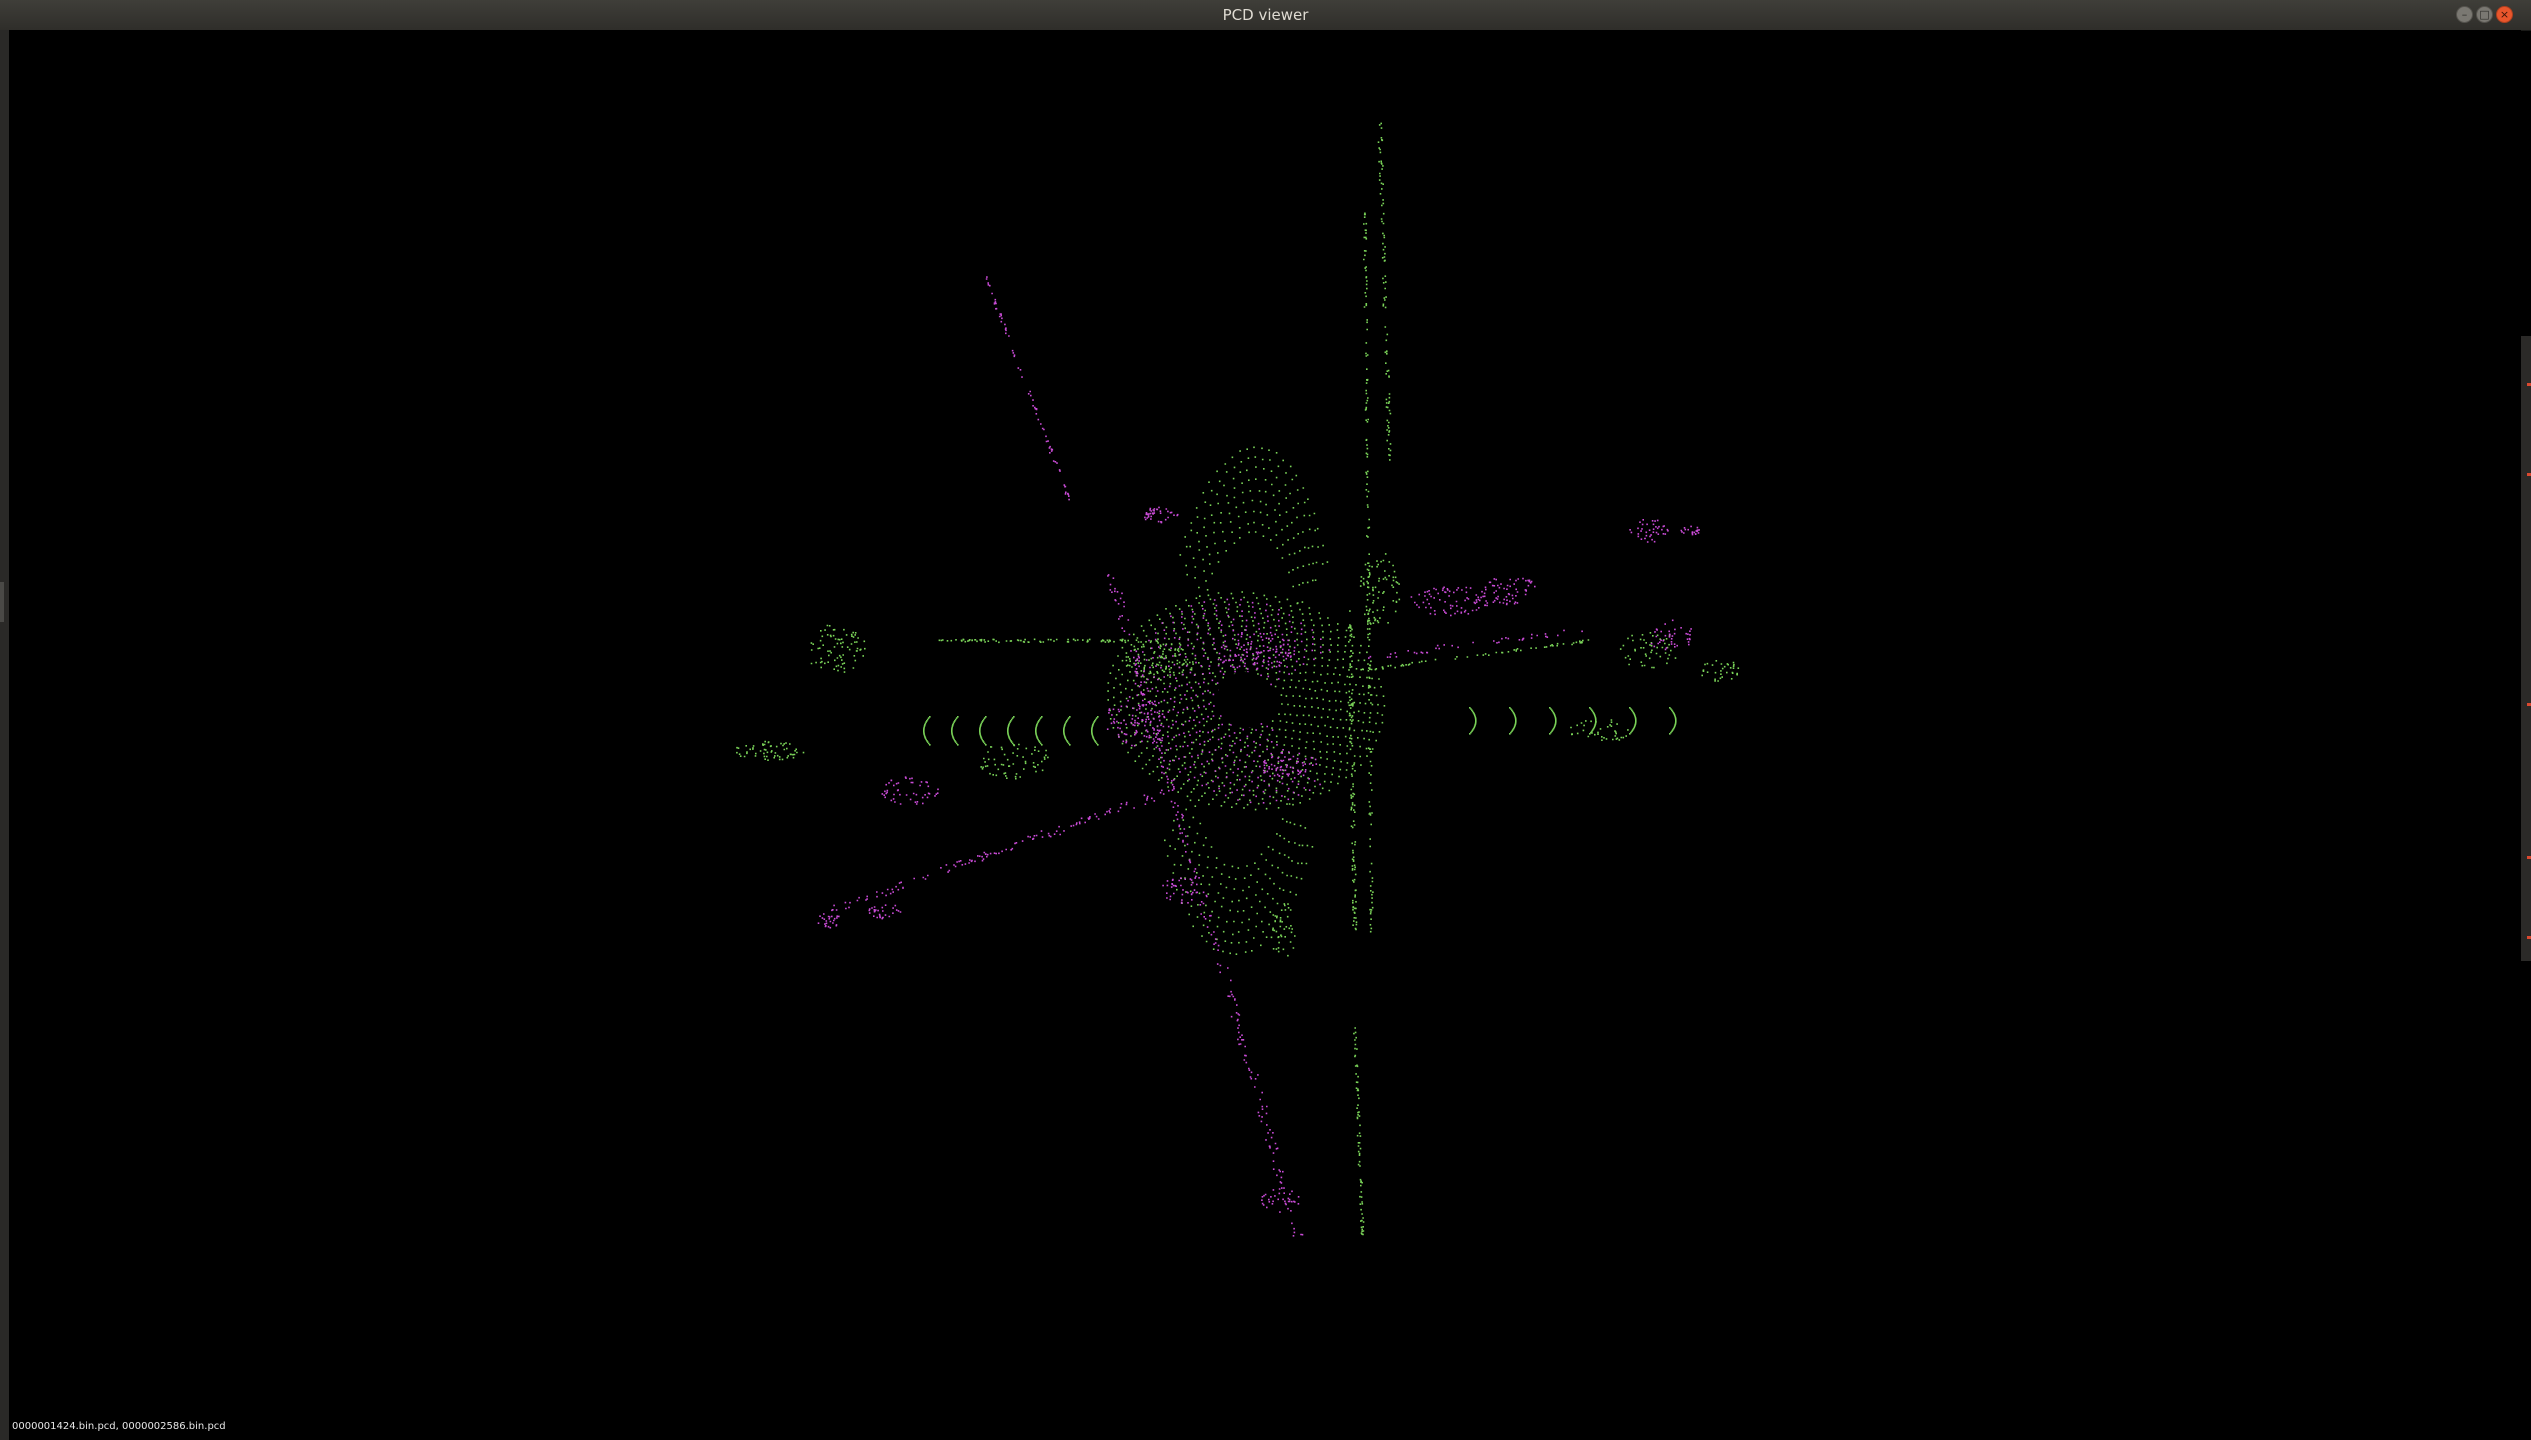  What do you see at coordinates (4, 735) in the screenshot?
I see `left-window-edge` at bounding box center [4, 735].